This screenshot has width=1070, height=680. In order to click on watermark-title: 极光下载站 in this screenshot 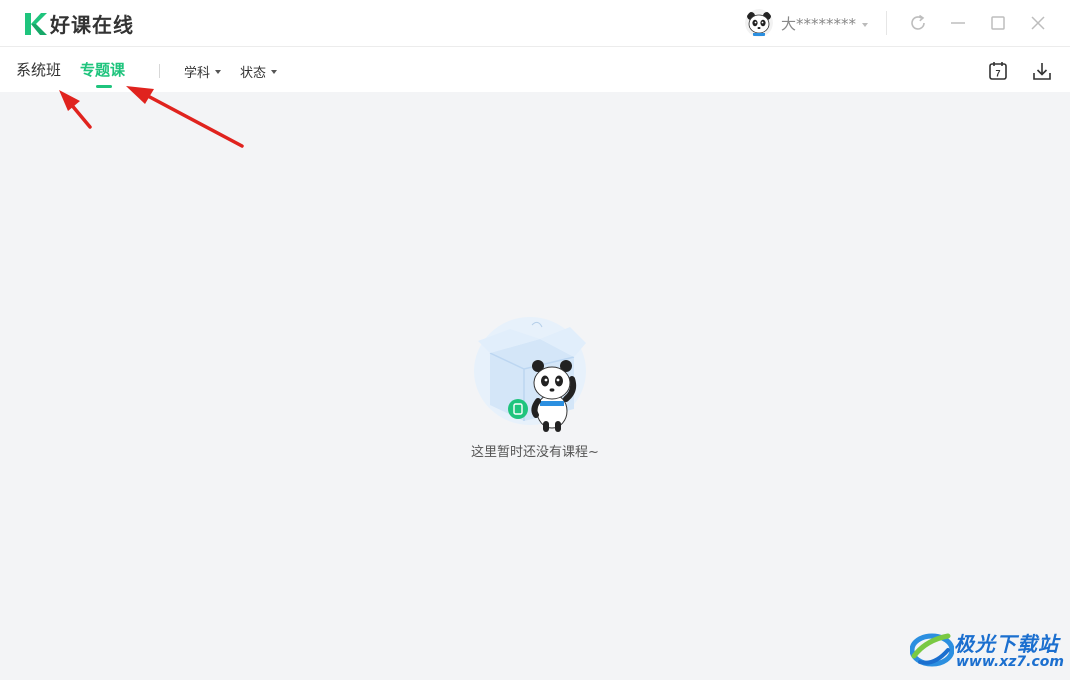, I will do `click(1006, 644)`.